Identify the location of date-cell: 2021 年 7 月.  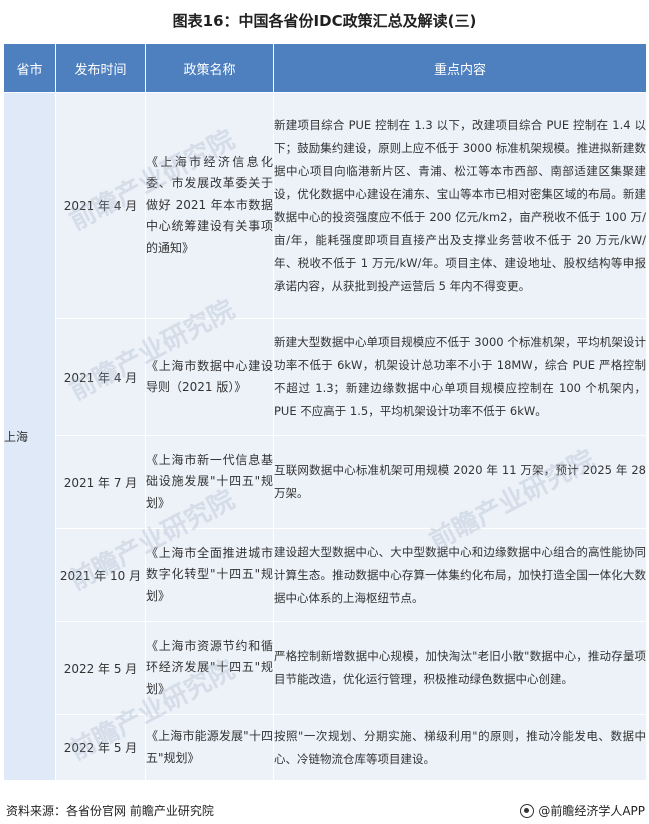
(100, 482).